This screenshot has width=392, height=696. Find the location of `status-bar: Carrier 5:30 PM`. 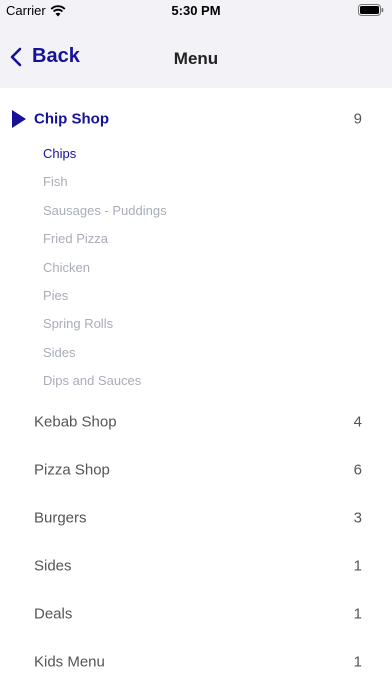

status-bar: Carrier 5:30 PM is located at coordinates (196, 11).